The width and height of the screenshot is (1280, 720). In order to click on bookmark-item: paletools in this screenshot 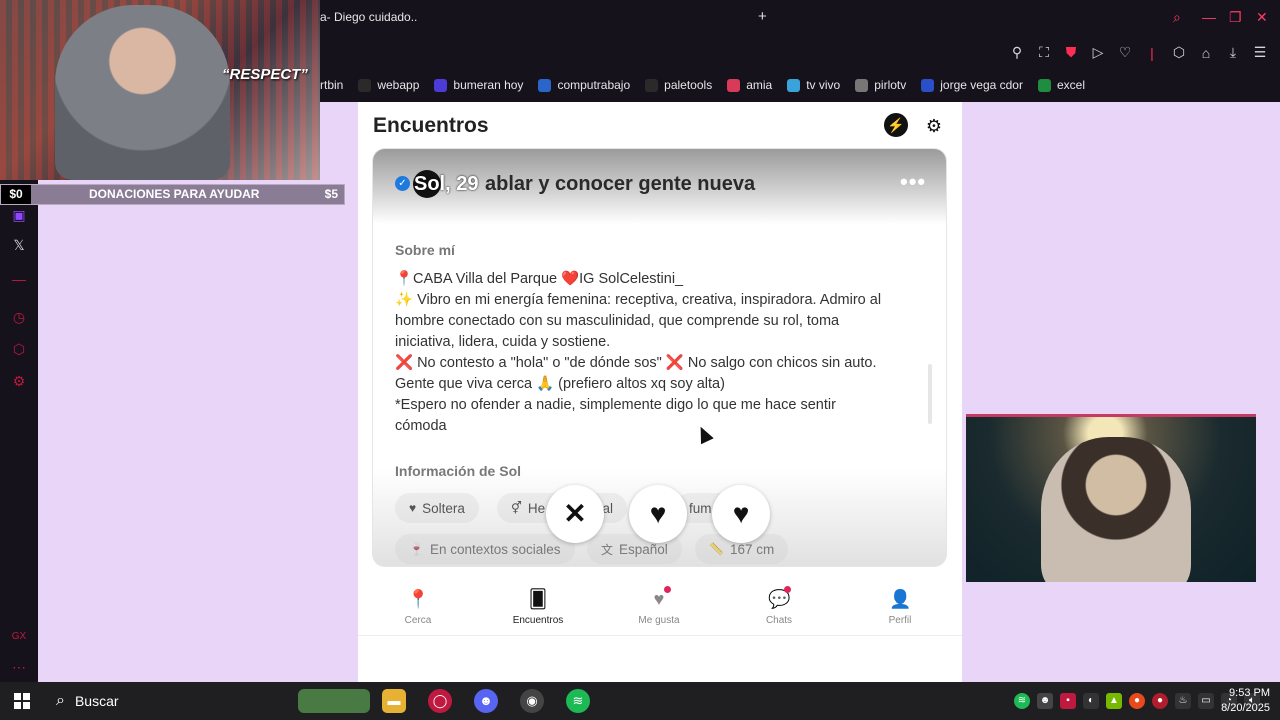, I will do `click(678, 85)`.